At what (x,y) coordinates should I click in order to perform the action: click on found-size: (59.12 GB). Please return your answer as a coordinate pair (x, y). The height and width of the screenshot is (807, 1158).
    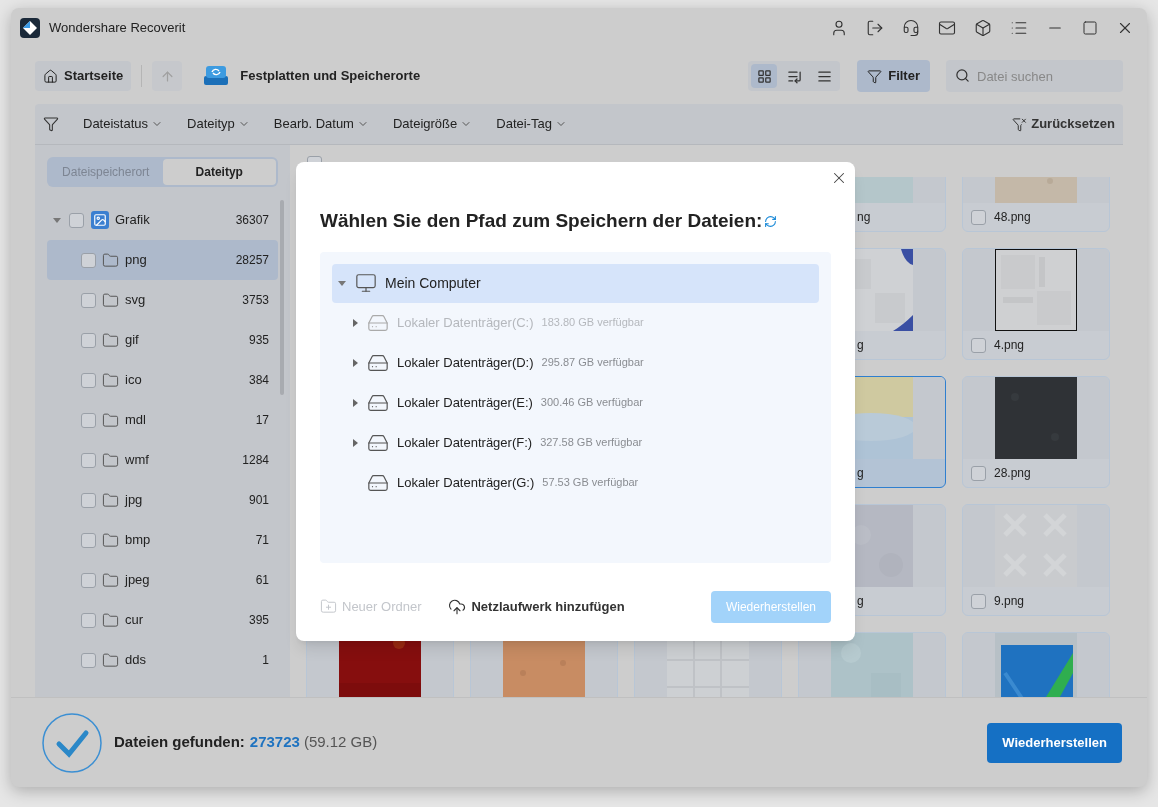
    Looking at the image, I should click on (340, 742).